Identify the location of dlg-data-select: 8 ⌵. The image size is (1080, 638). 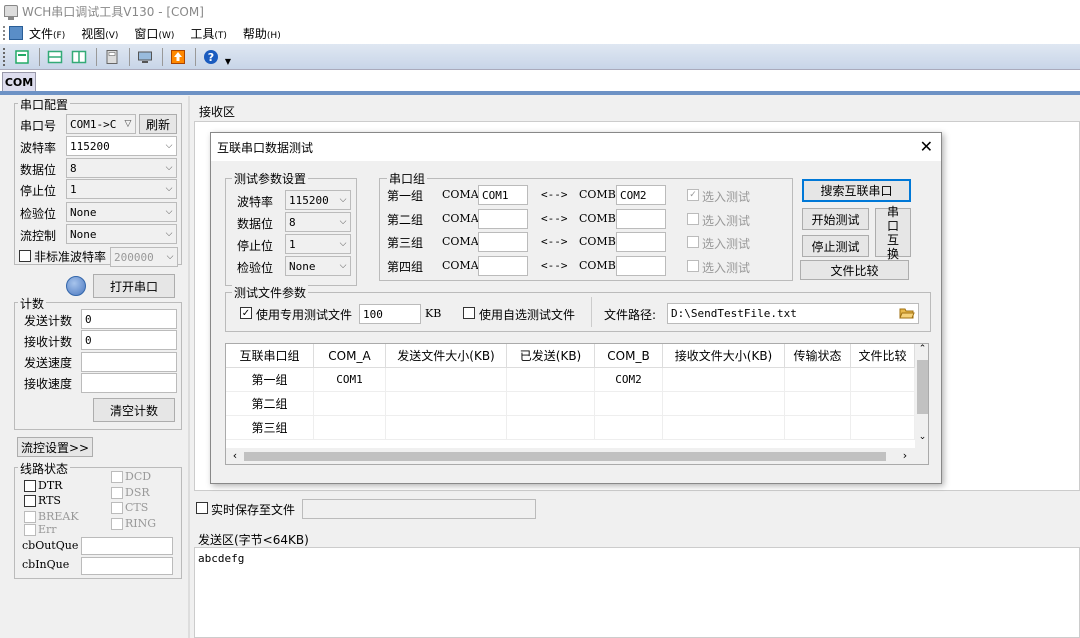
(318, 222).